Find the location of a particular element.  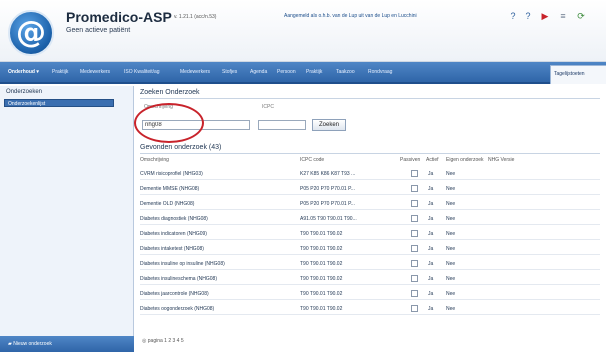

app-logo: @ is located at coordinates (31, 33).